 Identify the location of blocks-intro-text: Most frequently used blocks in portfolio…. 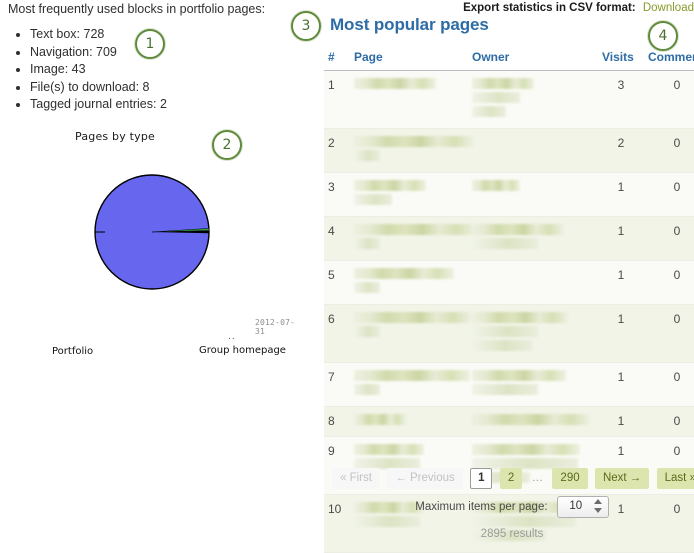
(137, 9).